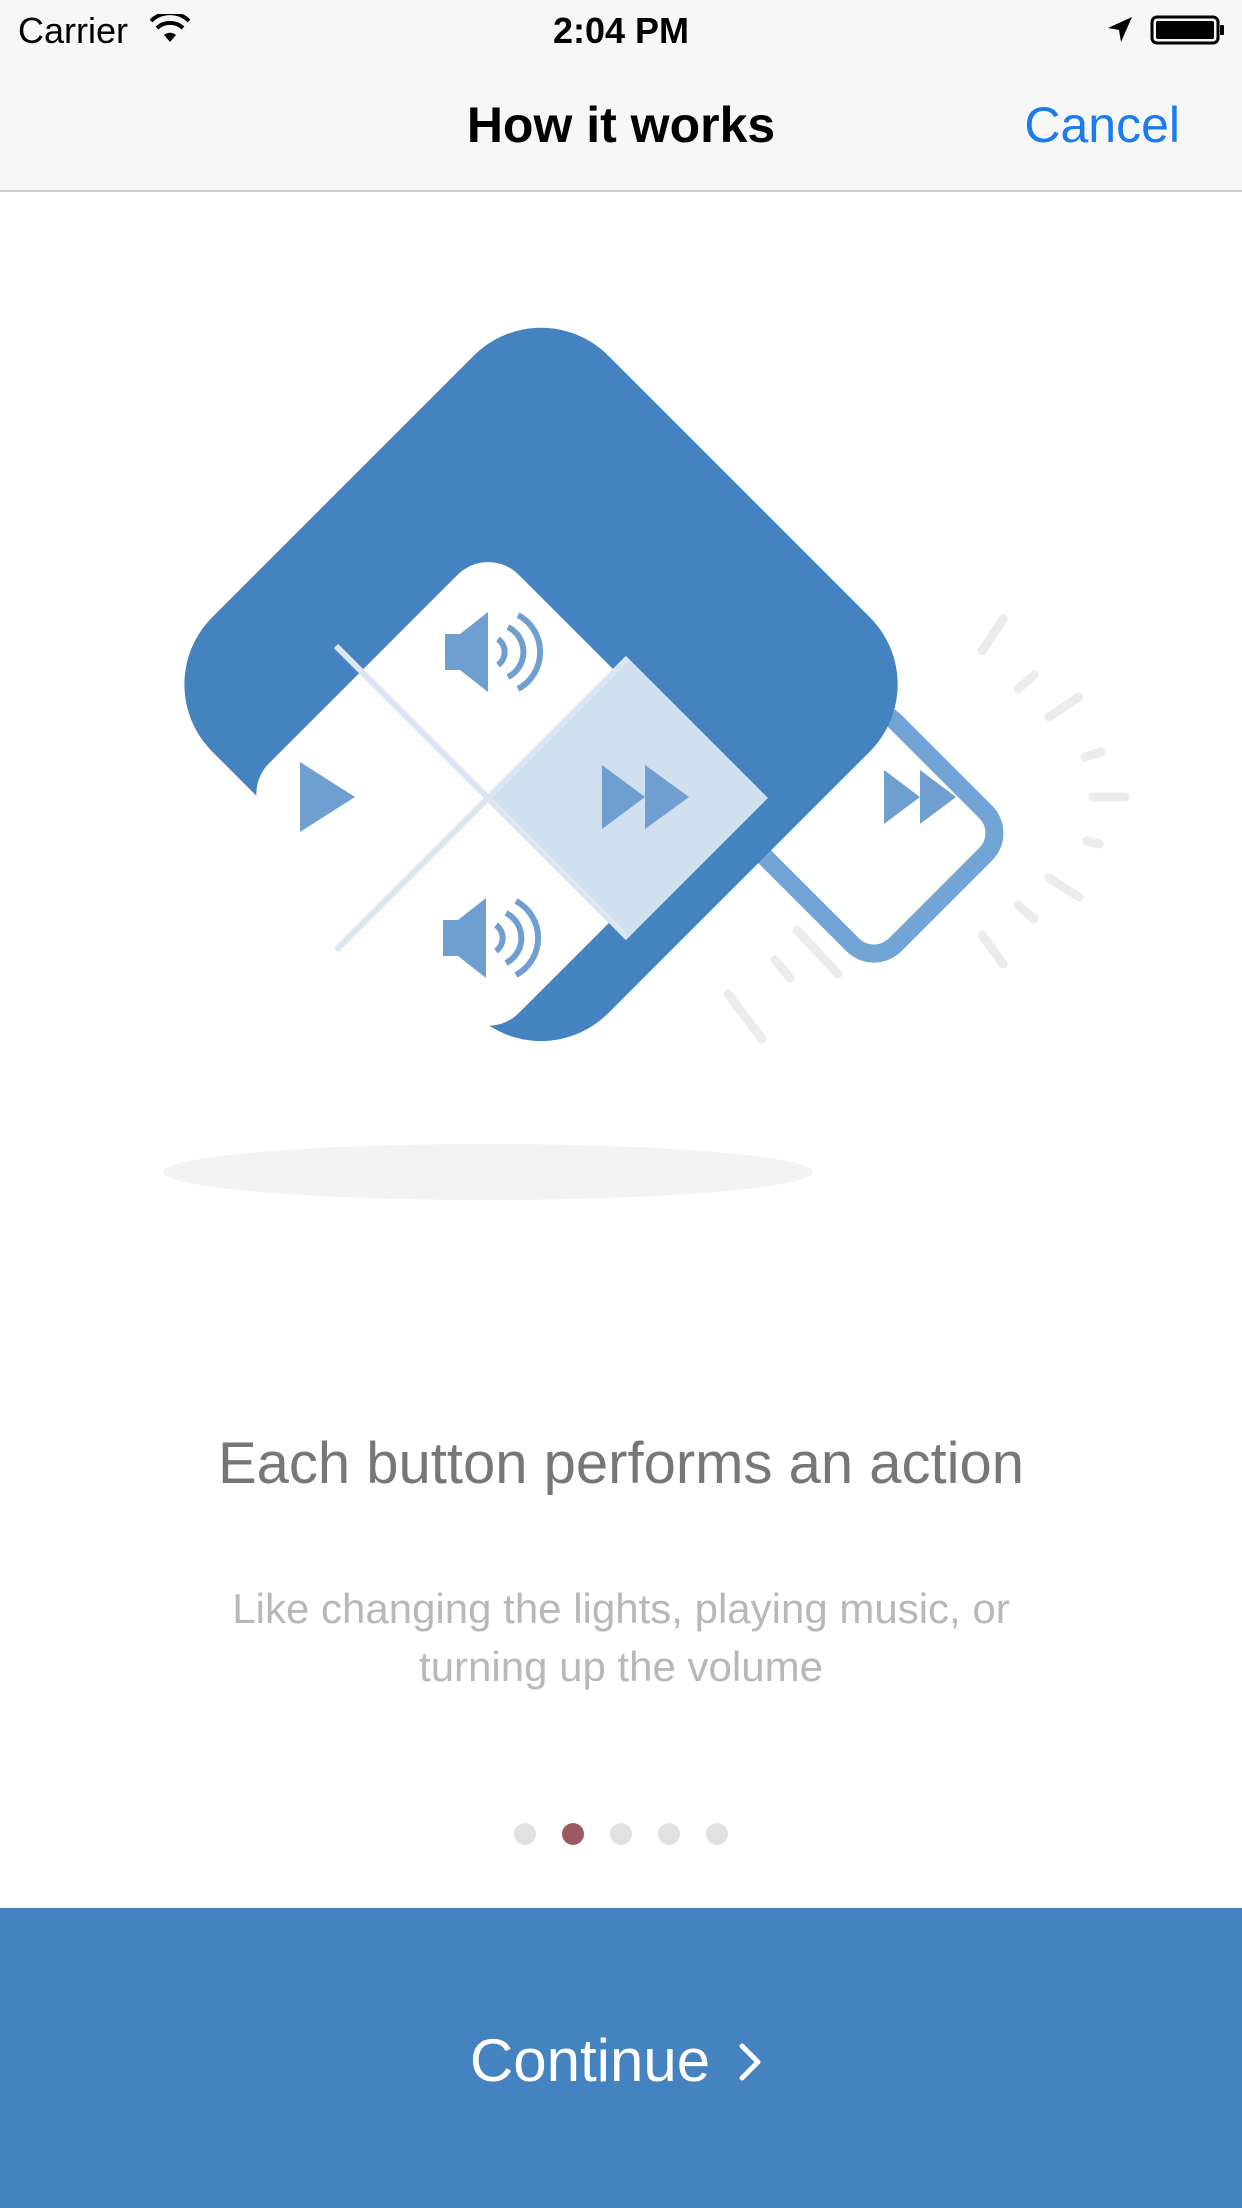  Describe the element at coordinates (750, 2062) in the screenshot. I see `chevron-right-icon` at that location.